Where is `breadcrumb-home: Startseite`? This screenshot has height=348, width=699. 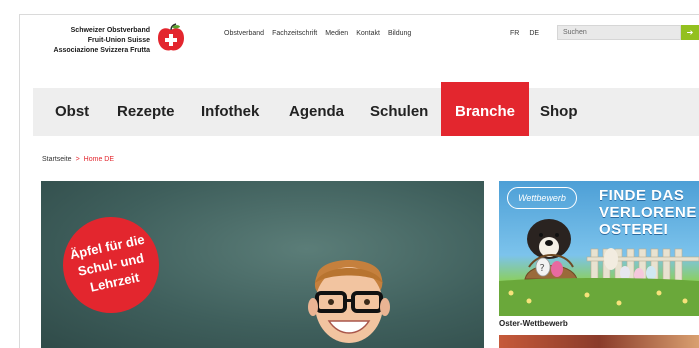 breadcrumb-home: Startseite is located at coordinates (57, 159).